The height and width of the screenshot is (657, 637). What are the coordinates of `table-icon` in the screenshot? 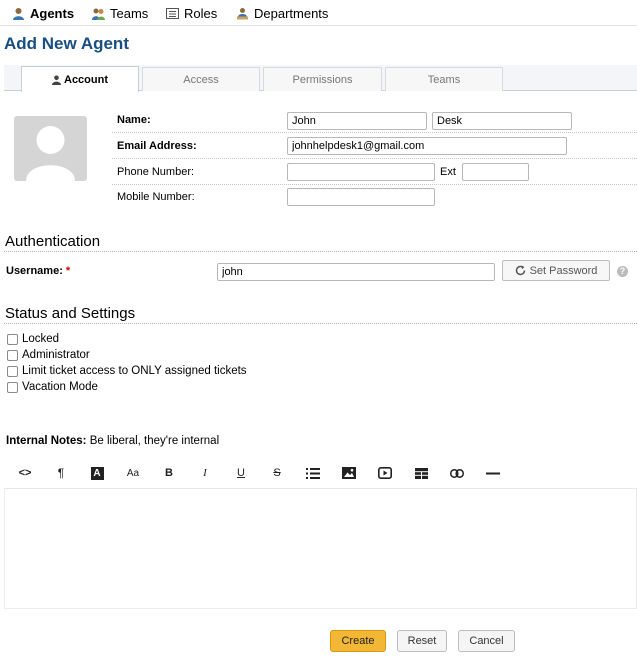 It's located at (421, 473).